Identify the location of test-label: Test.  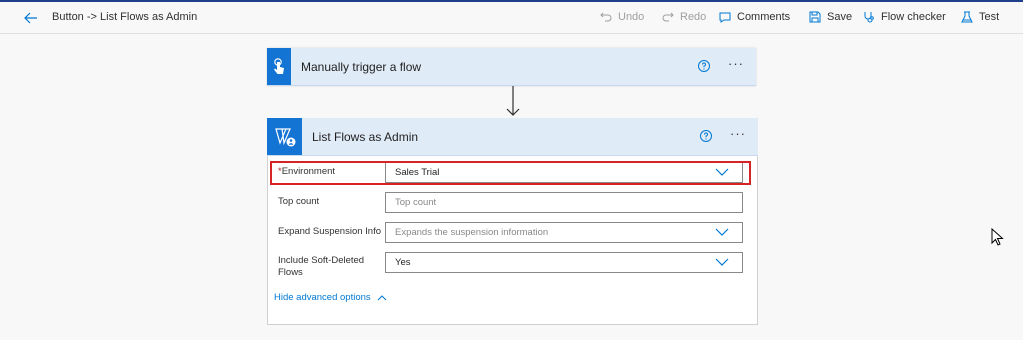
(989, 17).